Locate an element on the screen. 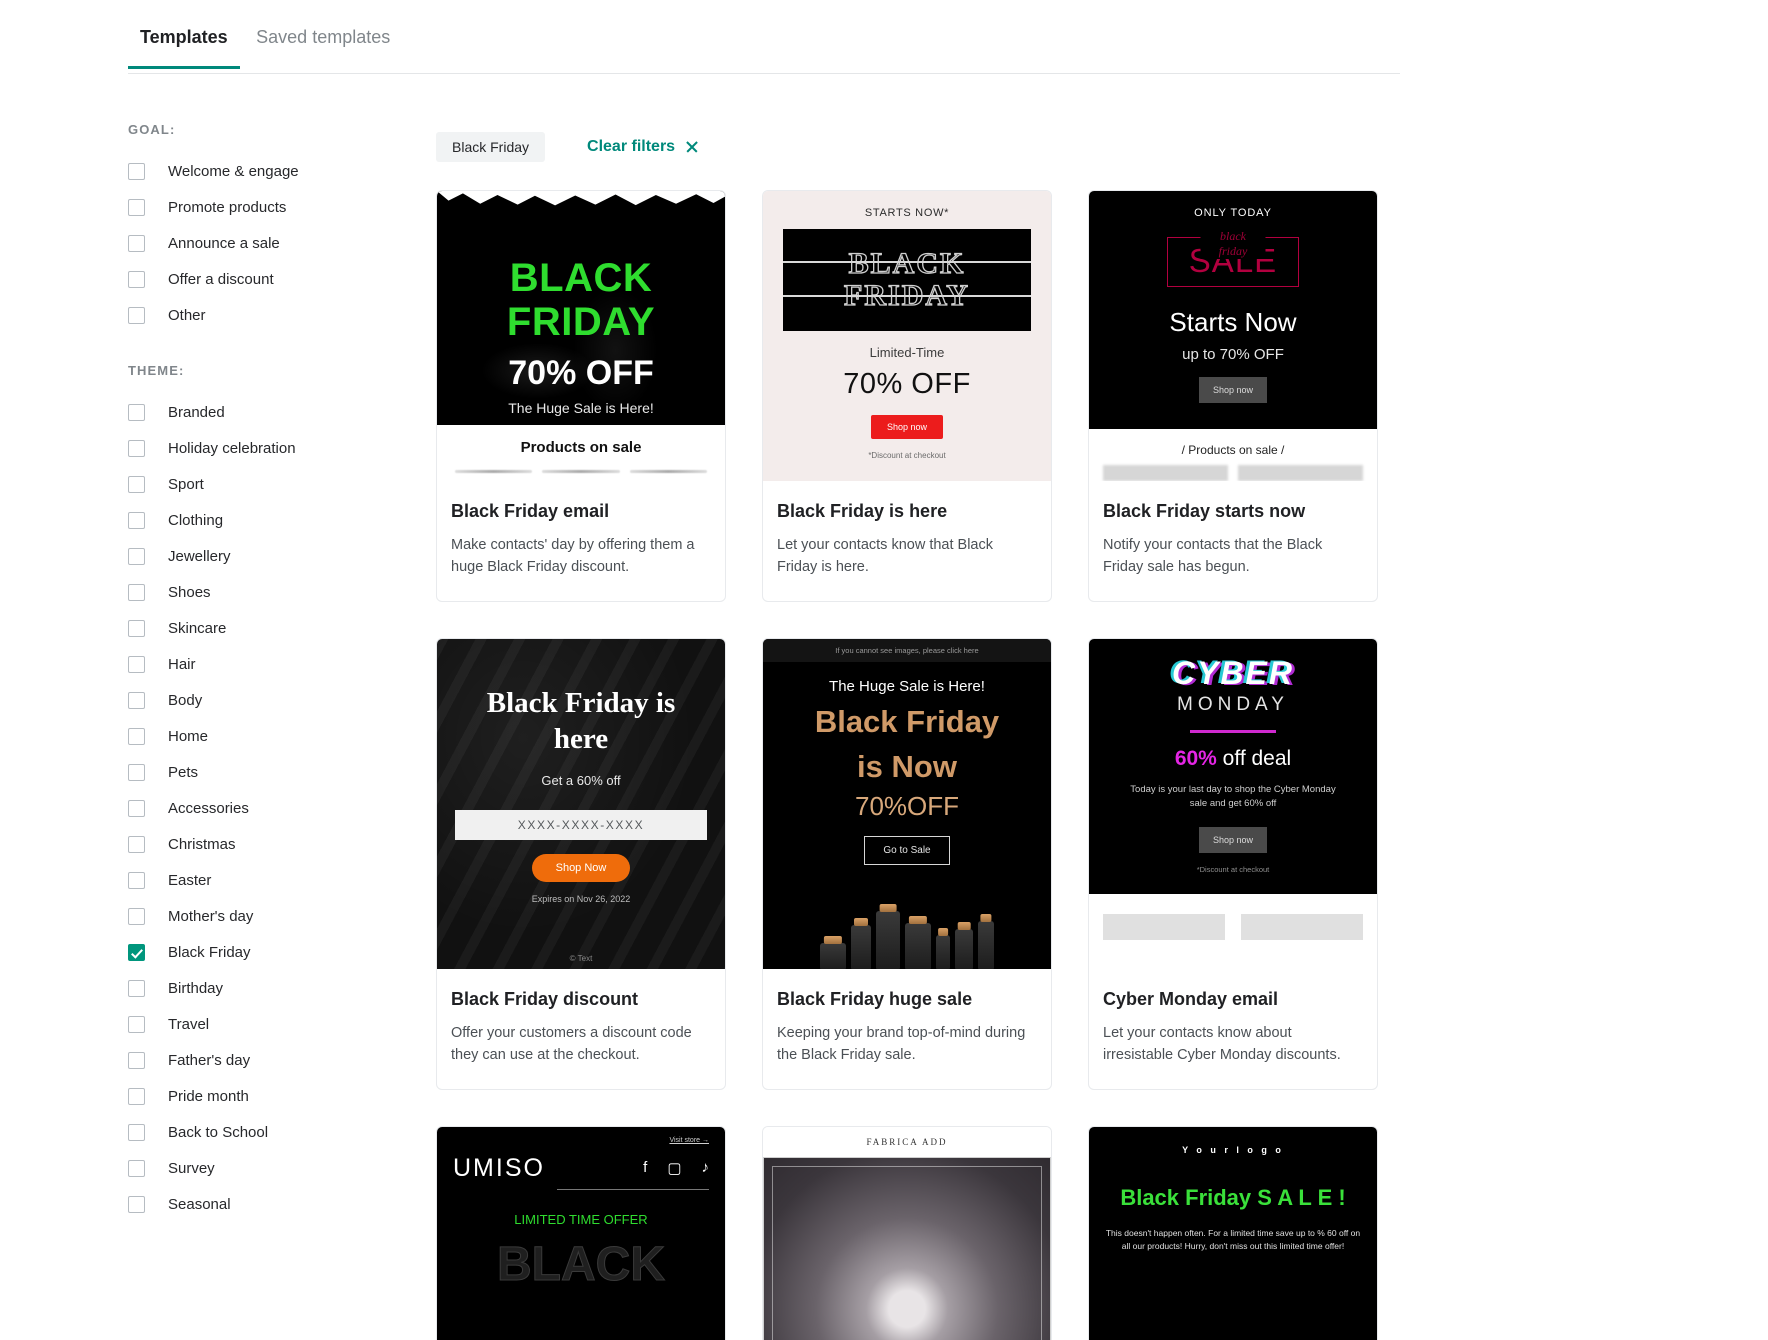  clear-filters-button: Clear filters is located at coordinates (643, 147).